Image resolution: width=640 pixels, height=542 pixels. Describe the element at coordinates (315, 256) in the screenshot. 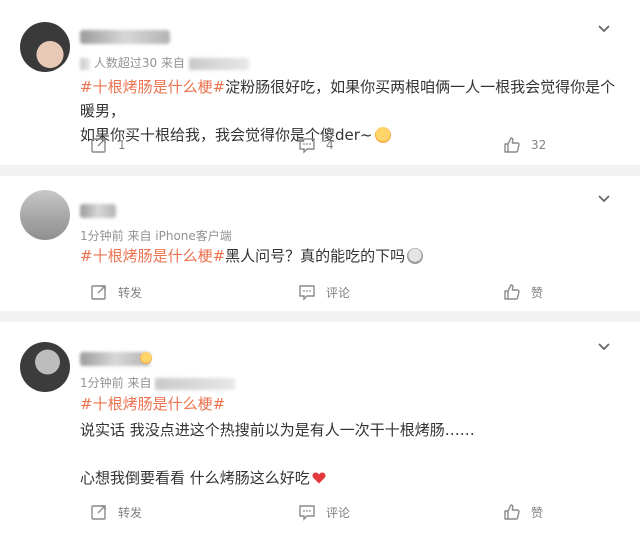

I see `comment-text: 黑人问号？真的能吃的下吗` at that location.